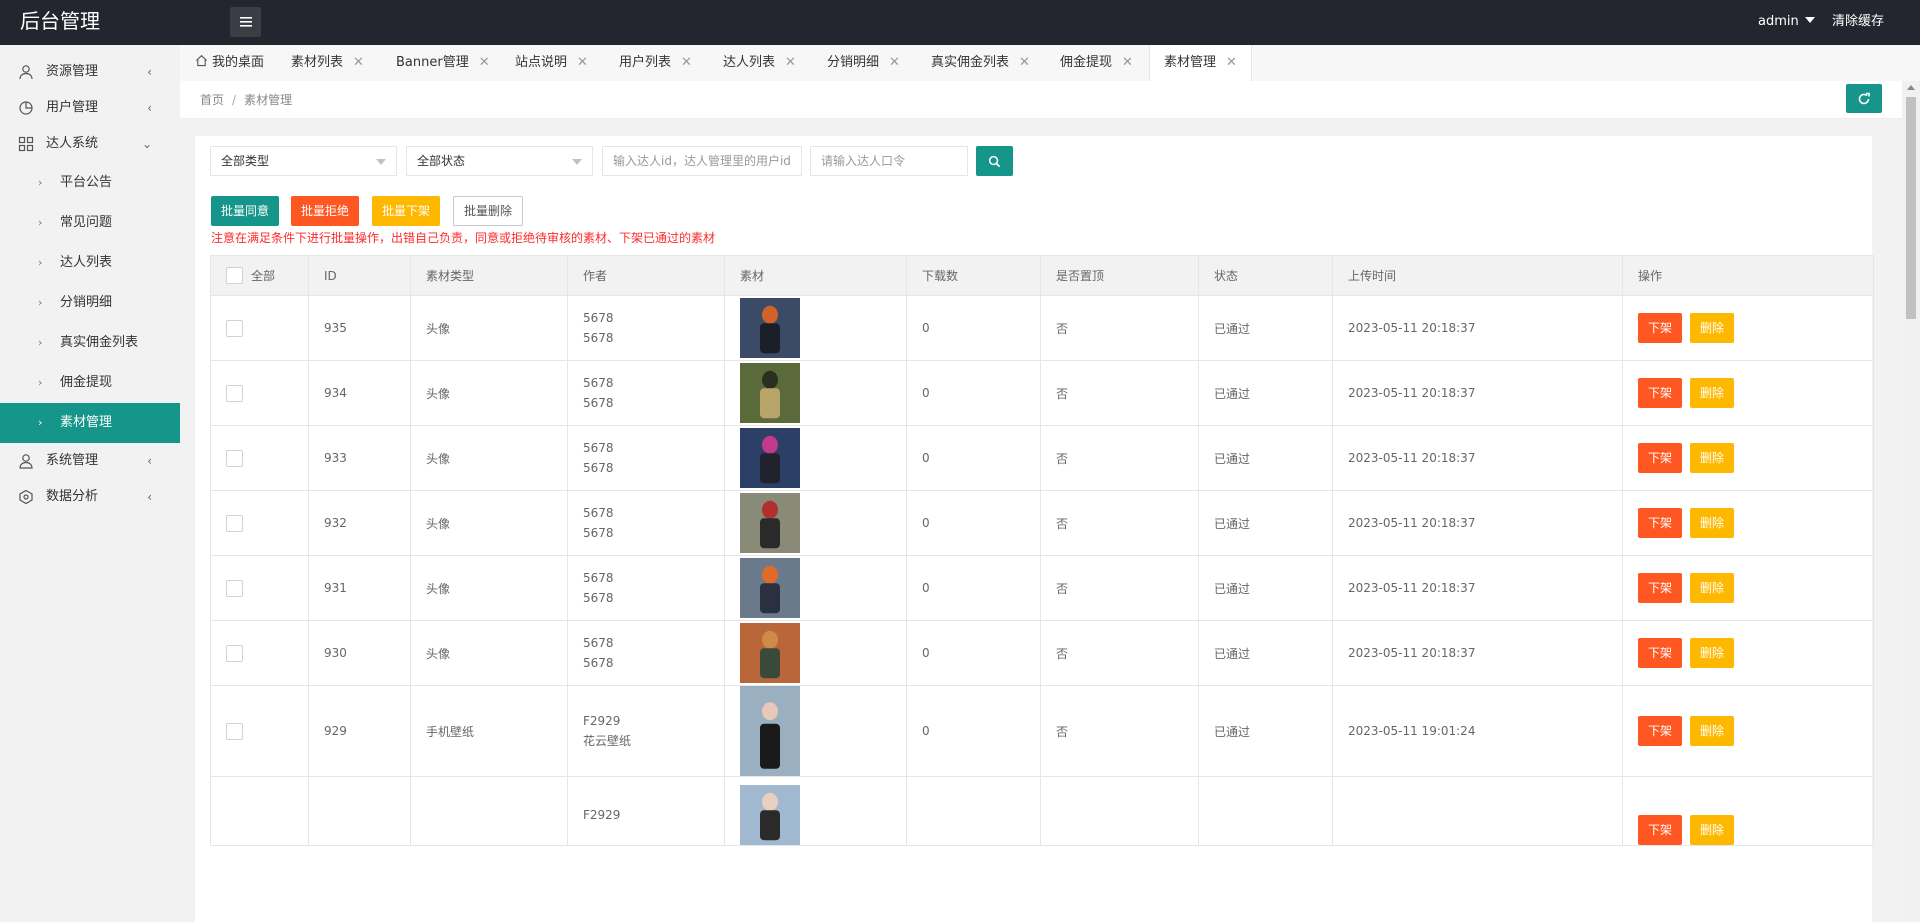  I want to click on sidebar-item-analysis: 数据分析 ‹, so click(90, 497).